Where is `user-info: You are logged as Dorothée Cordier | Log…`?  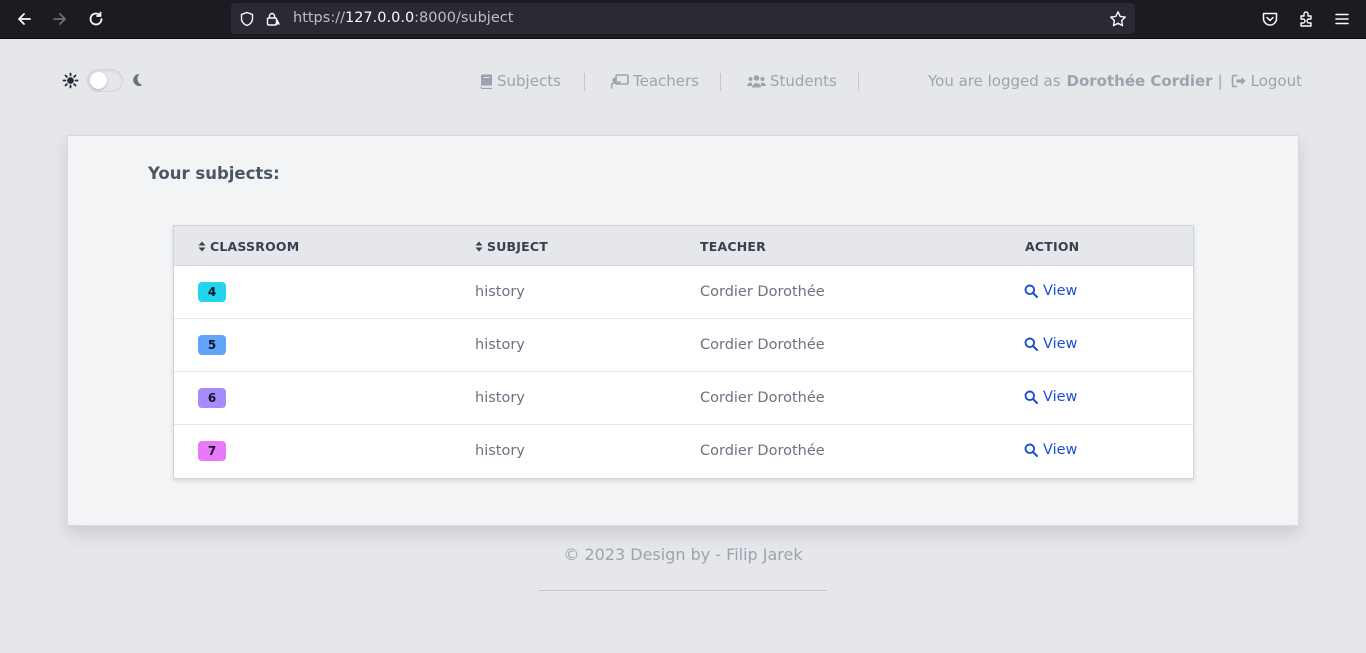
user-info: You are logged as Dorothée Cordier | Log… is located at coordinates (1115, 81).